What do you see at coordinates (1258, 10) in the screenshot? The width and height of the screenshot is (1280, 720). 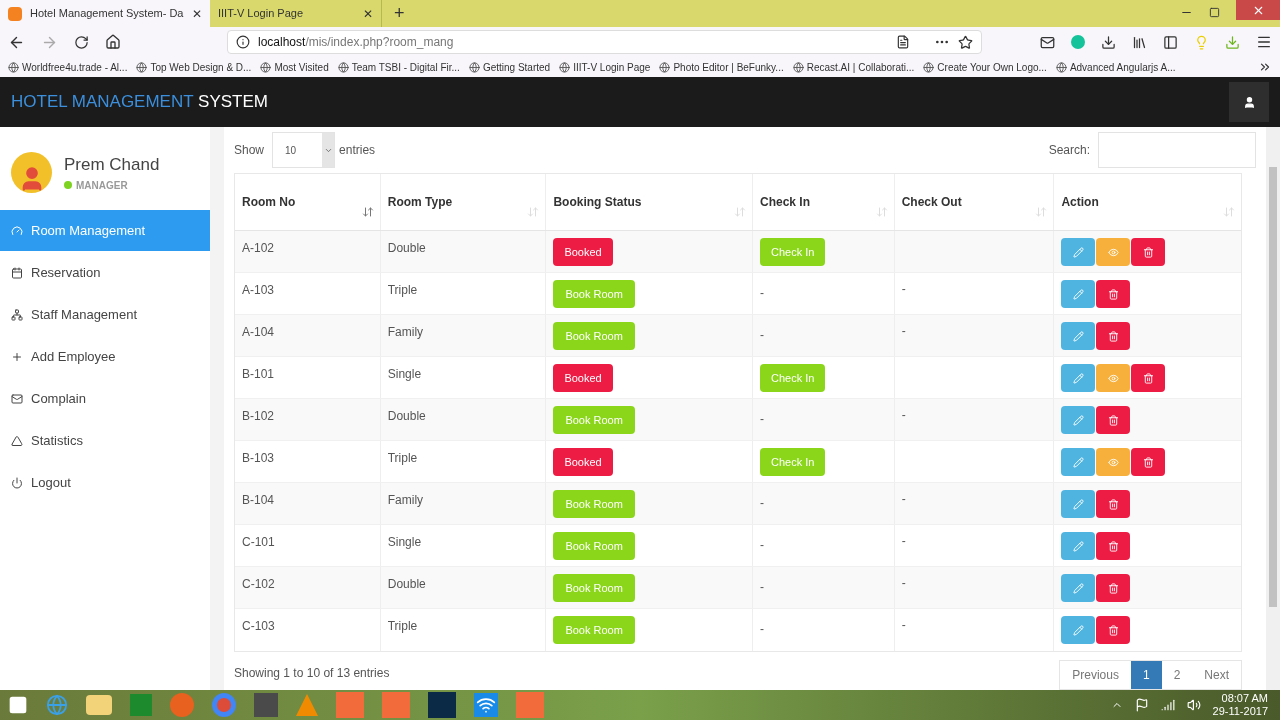 I see `close-window-button` at bounding box center [1258, 10].